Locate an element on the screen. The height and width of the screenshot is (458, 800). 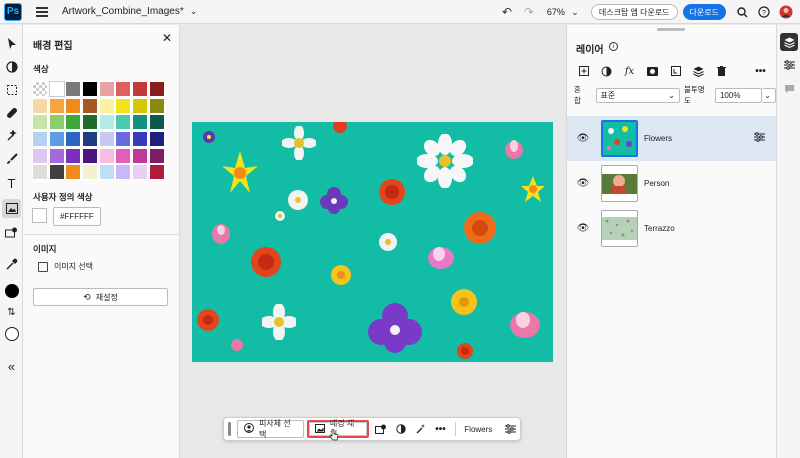
foreground-color-swatch is located at coordinates (11, 290).